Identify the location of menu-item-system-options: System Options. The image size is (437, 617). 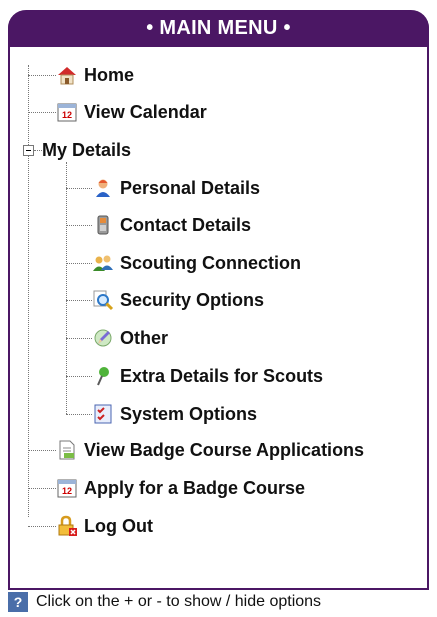
(174, 414).